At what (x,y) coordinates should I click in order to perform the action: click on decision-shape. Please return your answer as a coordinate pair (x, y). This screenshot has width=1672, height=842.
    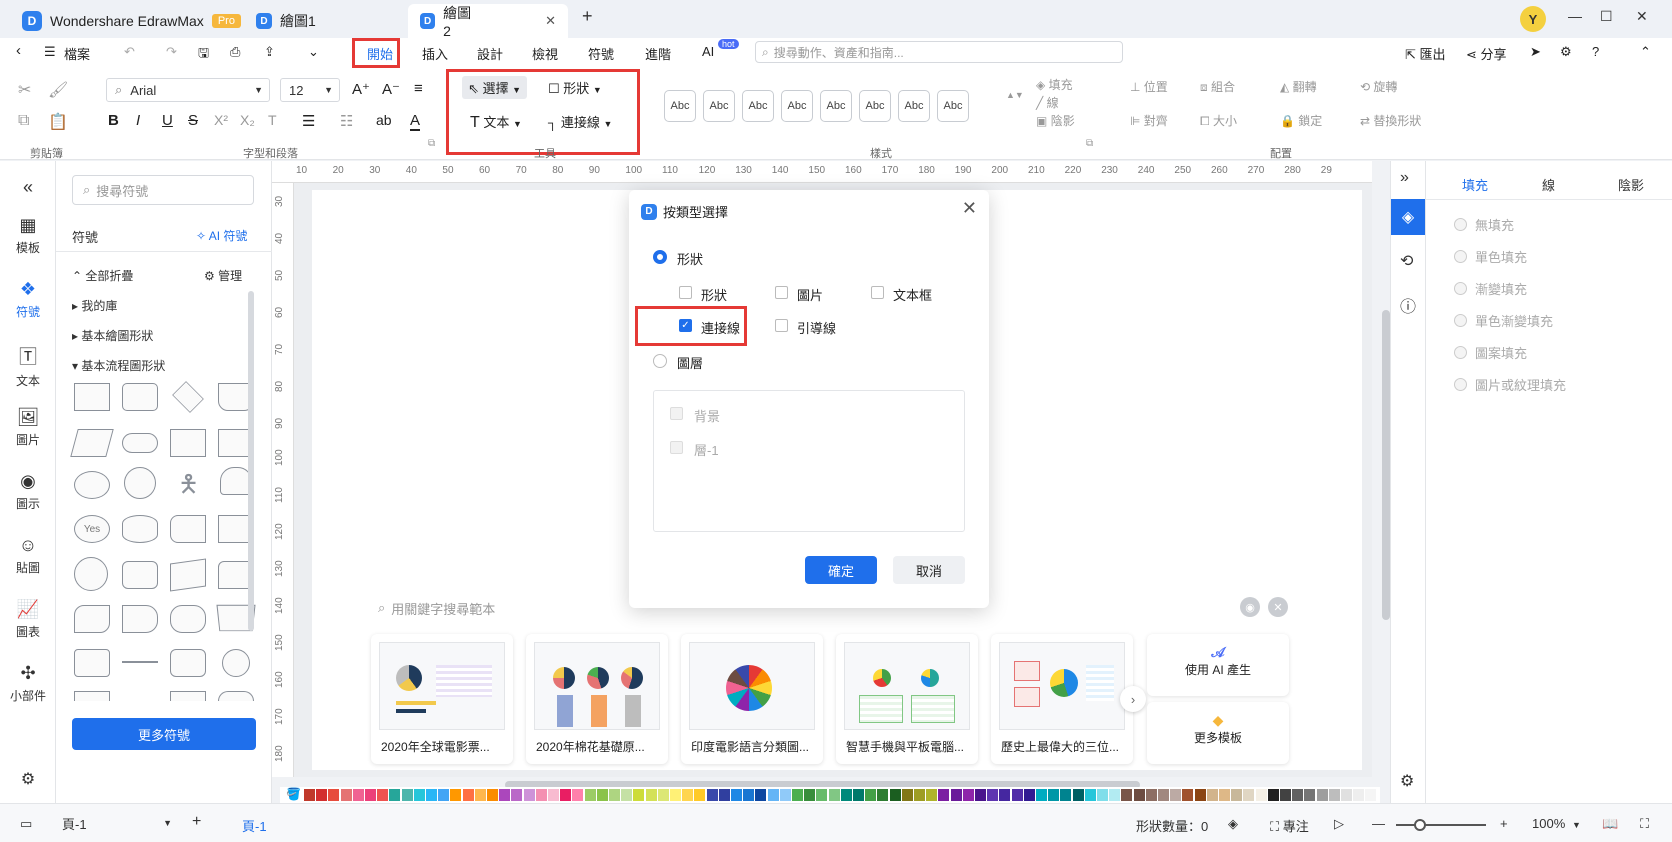
    Looking at the image, I should click on (188, 397).